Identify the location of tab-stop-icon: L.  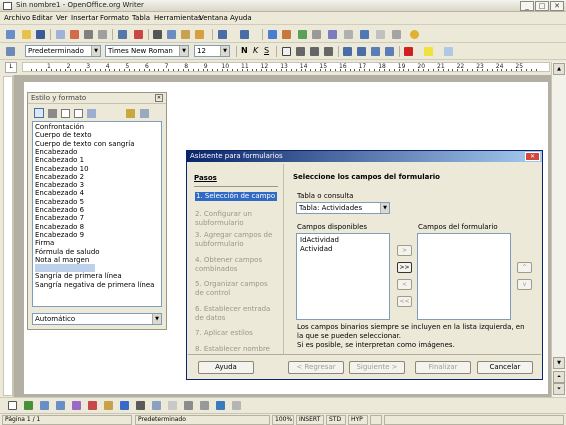
(11, 67).